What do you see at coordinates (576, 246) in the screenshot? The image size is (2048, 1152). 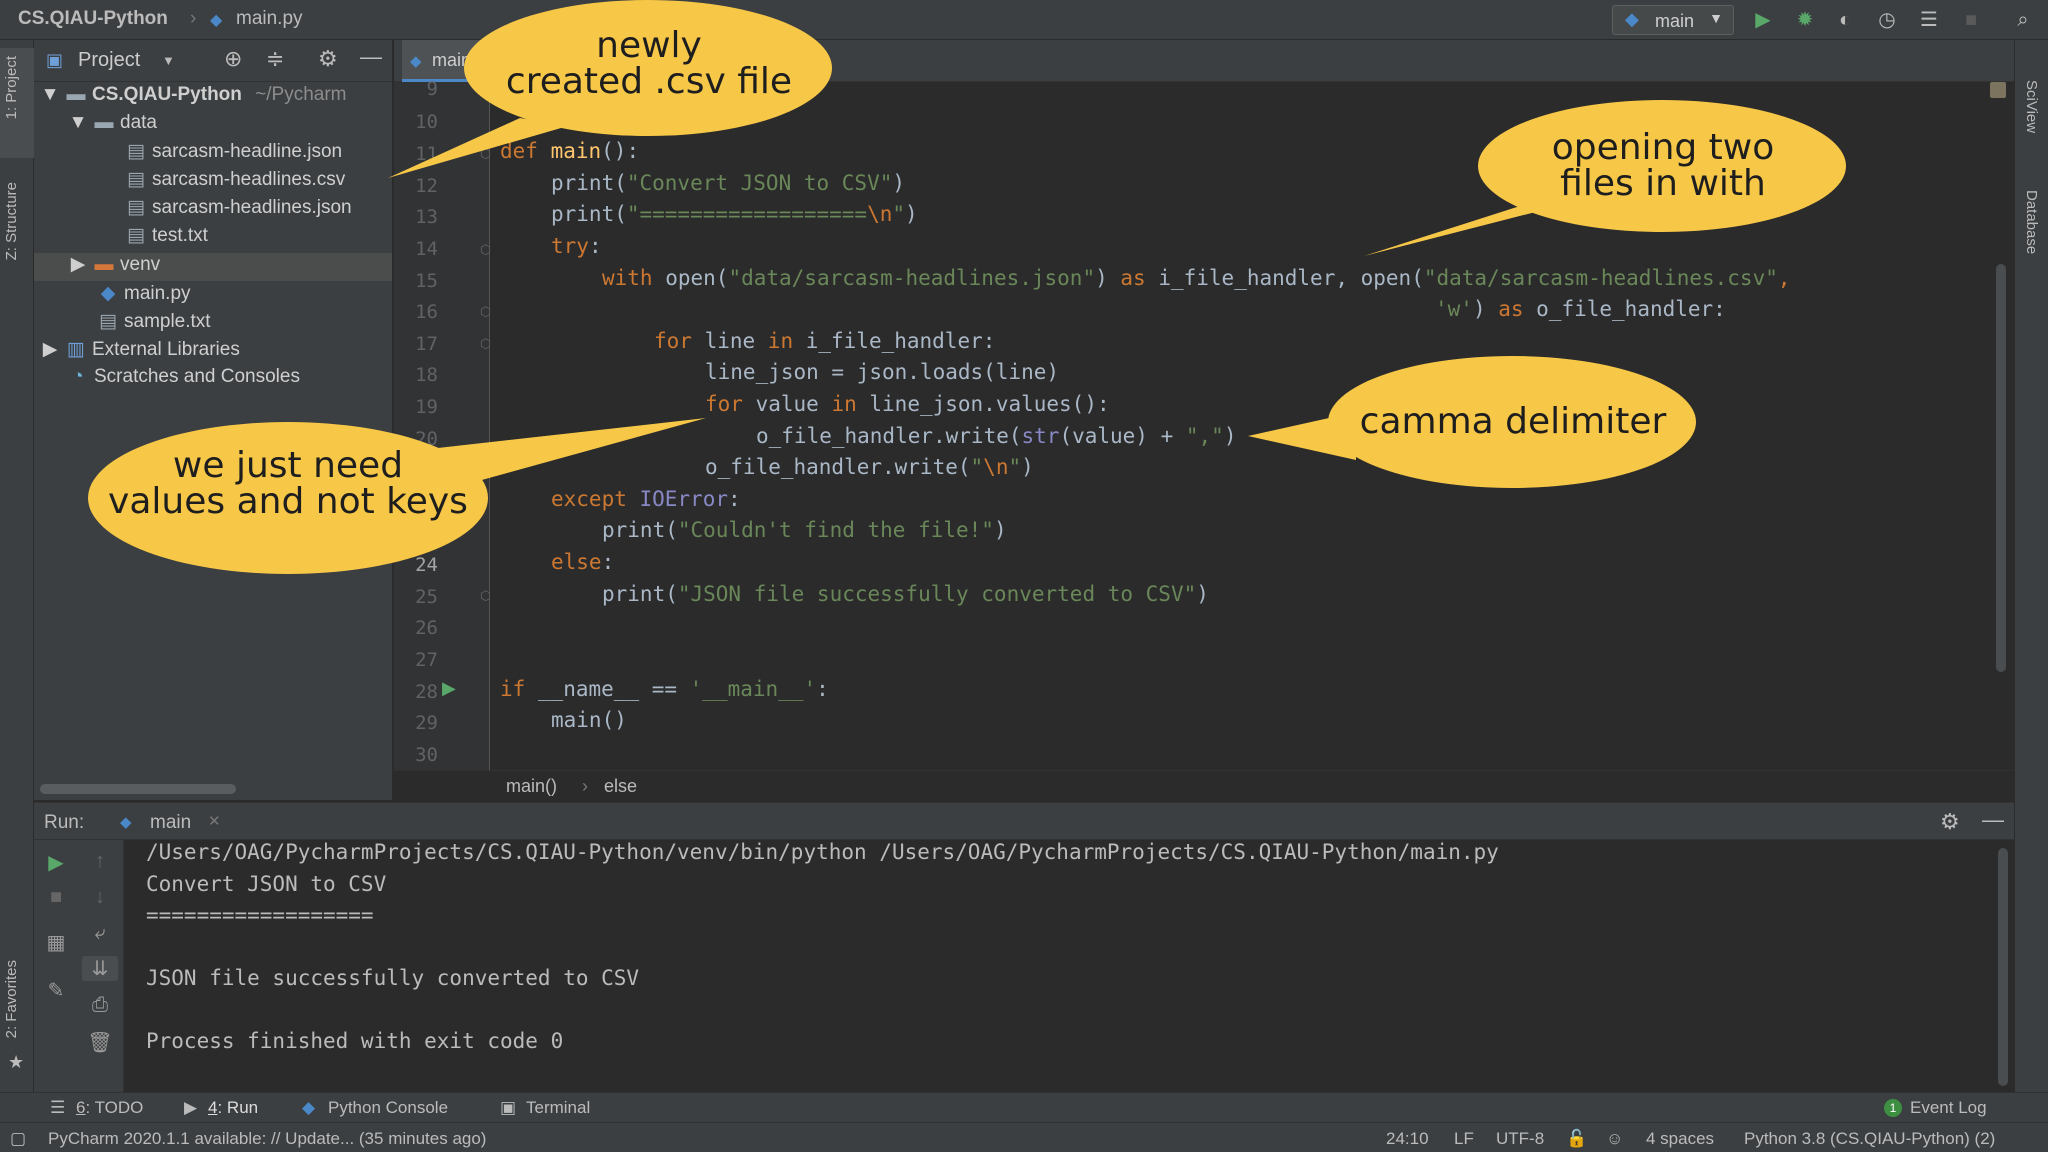 I see `code-line: try:` at bounding box center [576, 246].